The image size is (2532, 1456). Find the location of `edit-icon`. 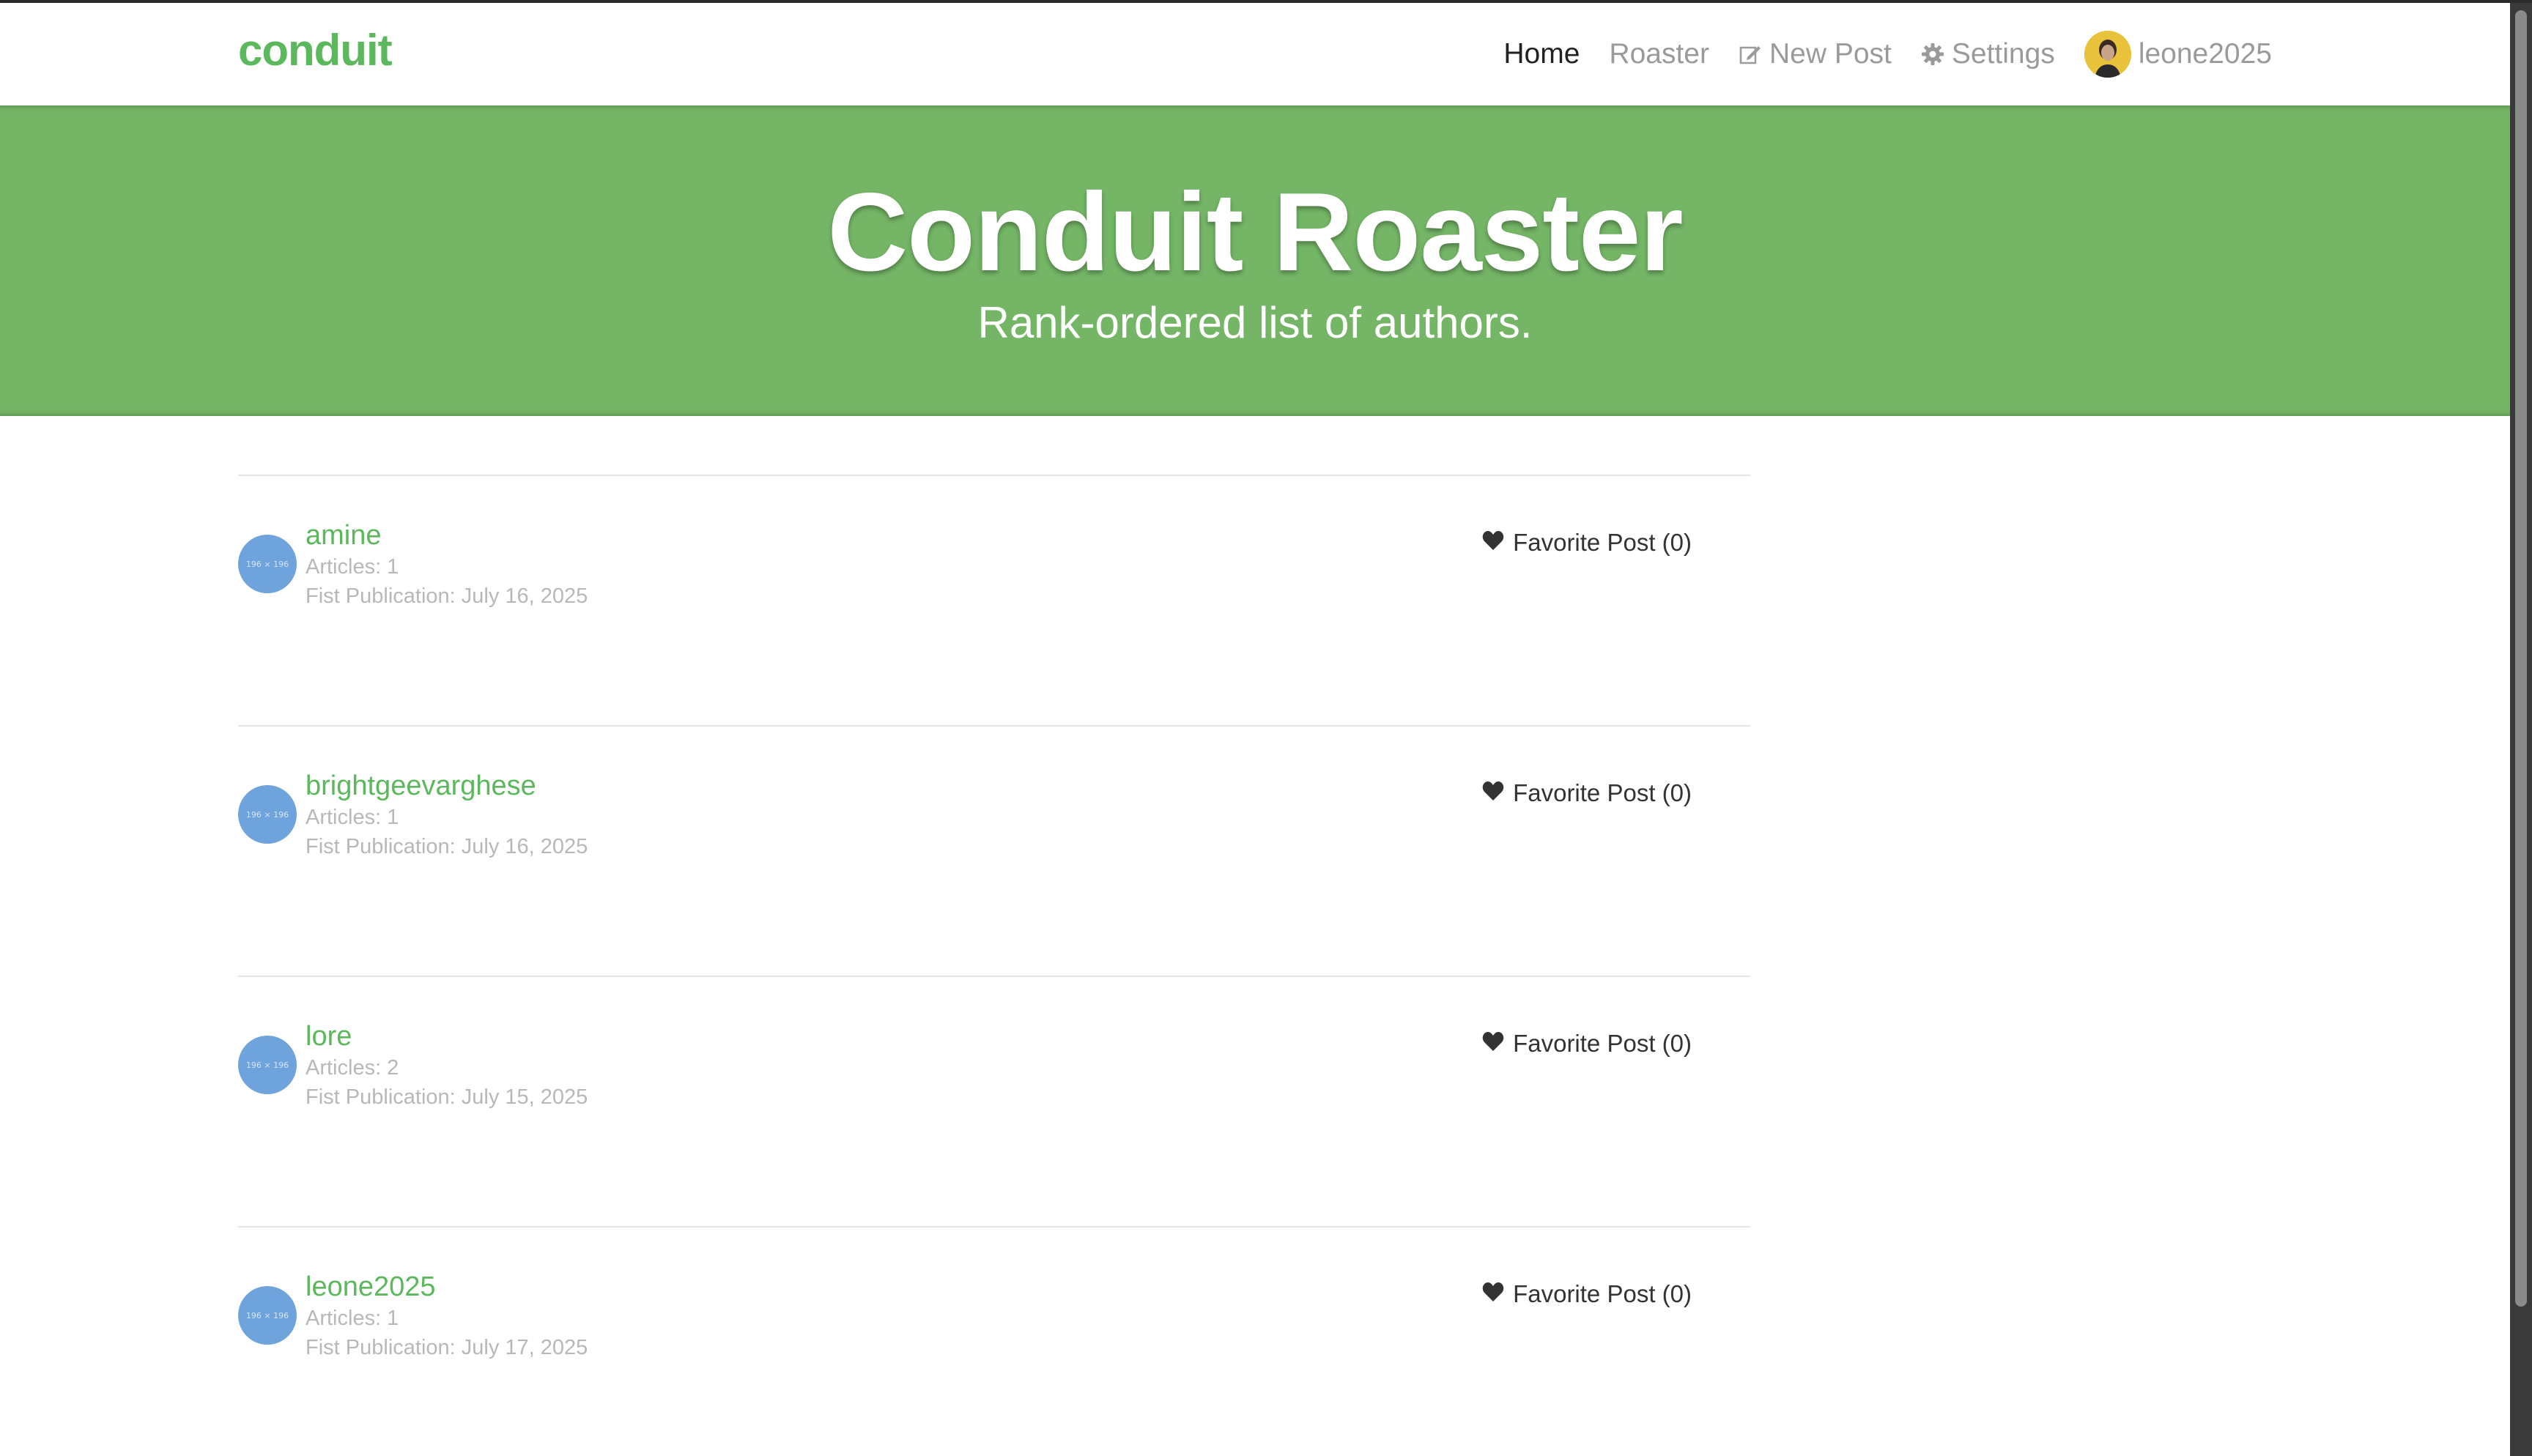

edit-icon is located at coordinates (1750, 54).